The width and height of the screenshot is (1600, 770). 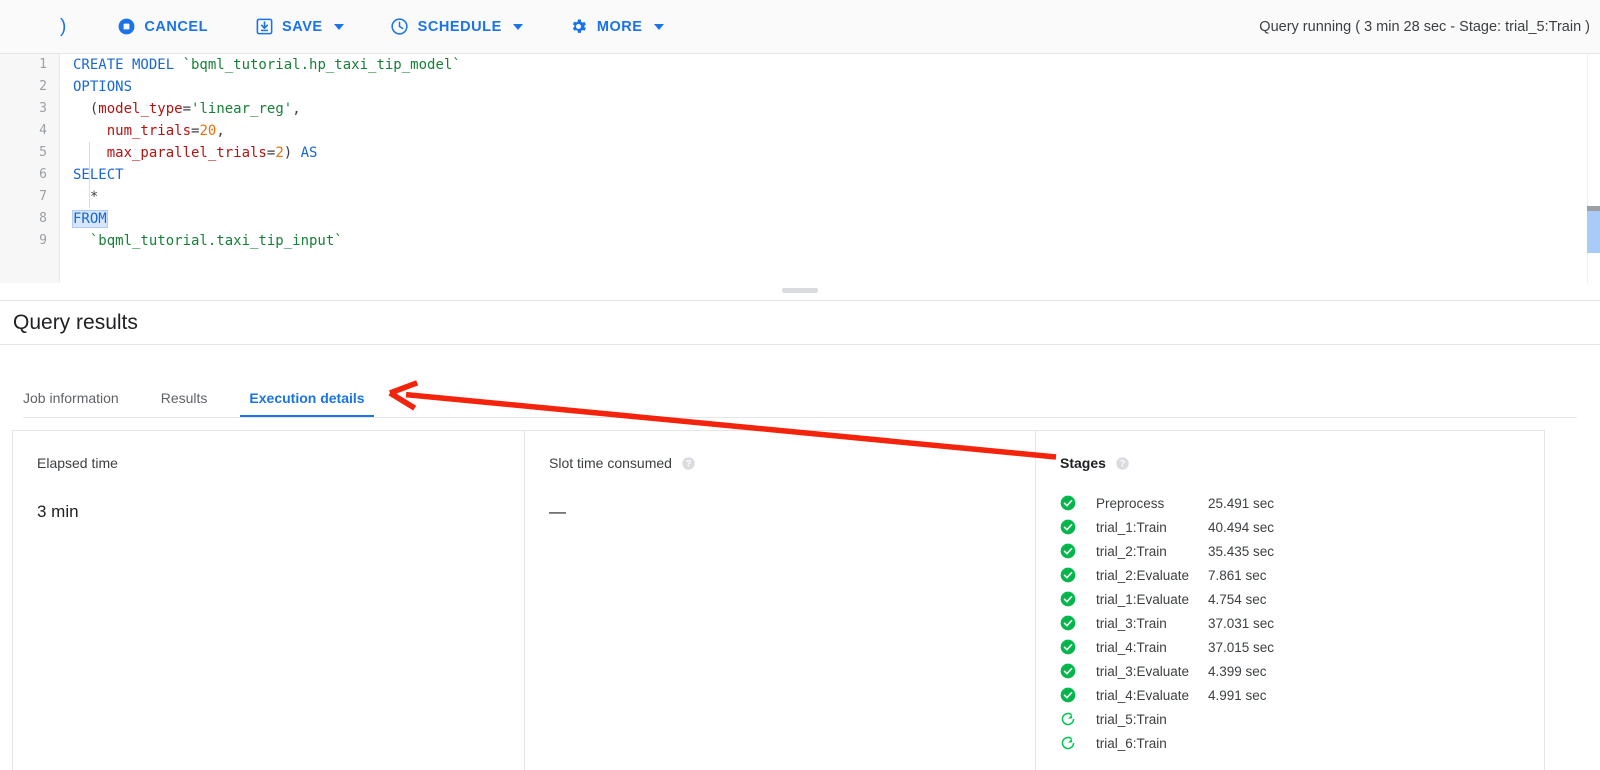 I want to click on line-number: 8, so click(x=43, y=218).